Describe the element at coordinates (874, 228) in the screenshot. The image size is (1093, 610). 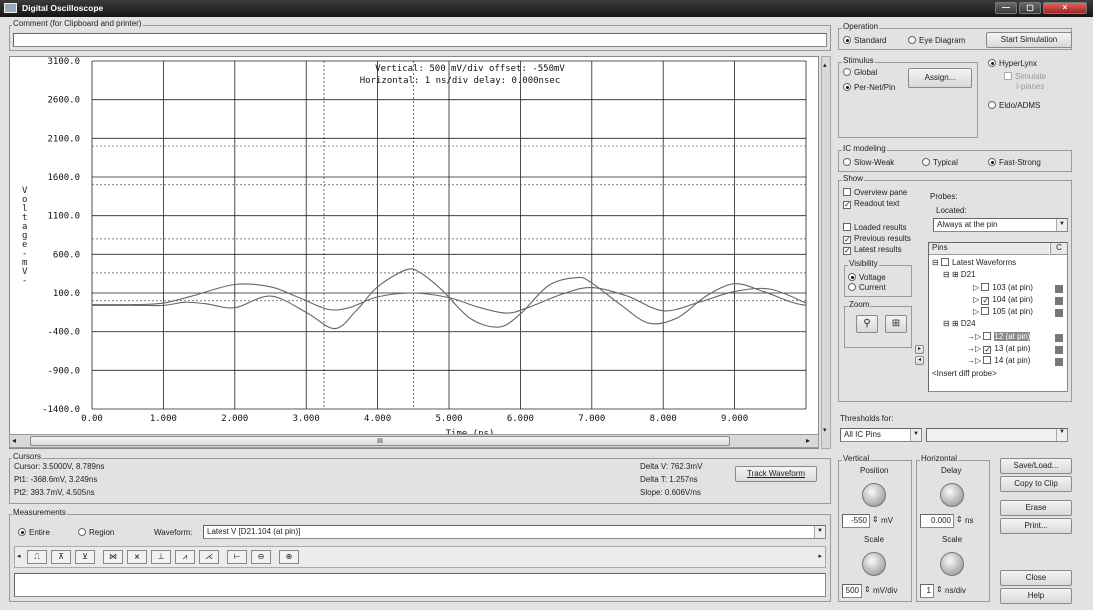
I see `loaded-results-checkbox: Loaded results` at that location.